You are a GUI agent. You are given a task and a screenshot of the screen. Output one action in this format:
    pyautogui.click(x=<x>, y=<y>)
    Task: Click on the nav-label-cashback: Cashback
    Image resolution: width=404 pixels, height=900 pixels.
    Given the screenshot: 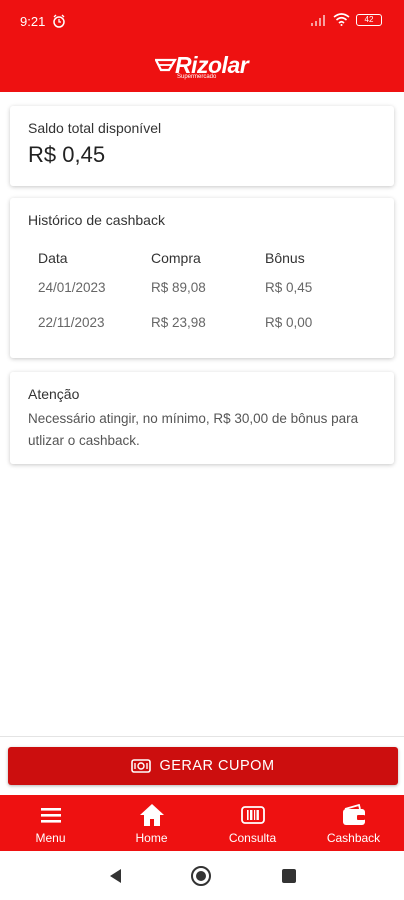 What is the action you would take?
    pyautogui.click(x=353, y=838)
    